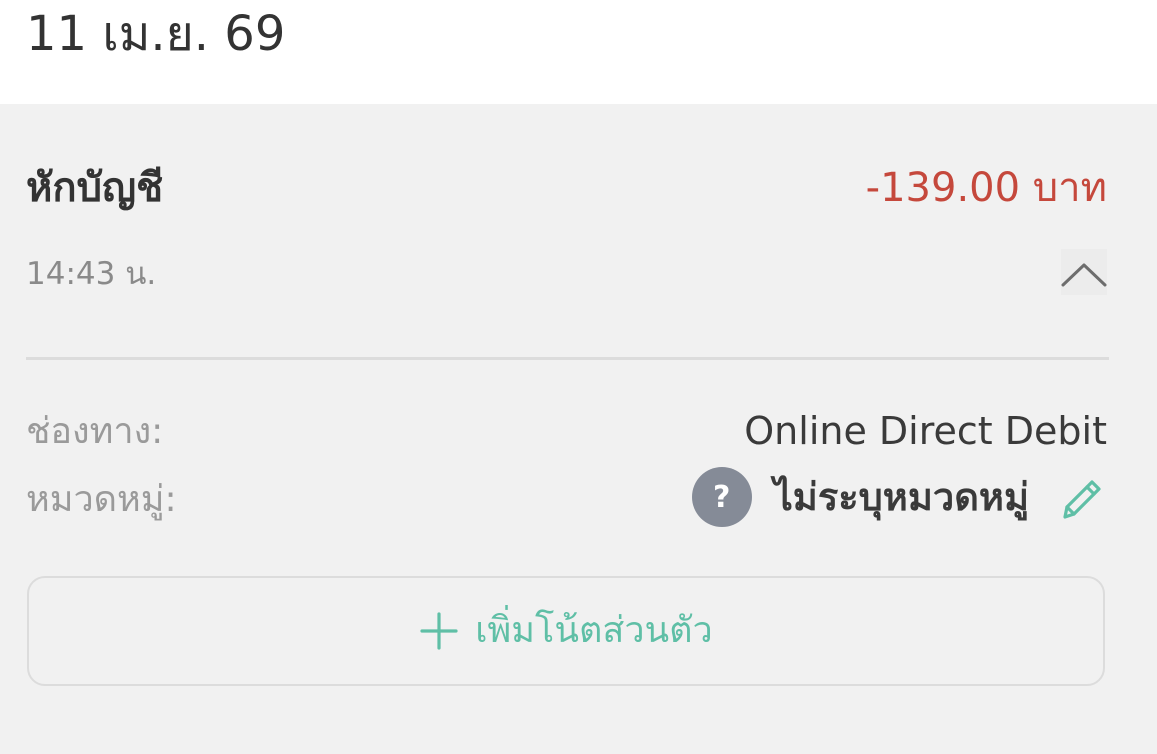  Describe the element at coordinates (567, 358) in the screenshot. I see `divider` at that location.